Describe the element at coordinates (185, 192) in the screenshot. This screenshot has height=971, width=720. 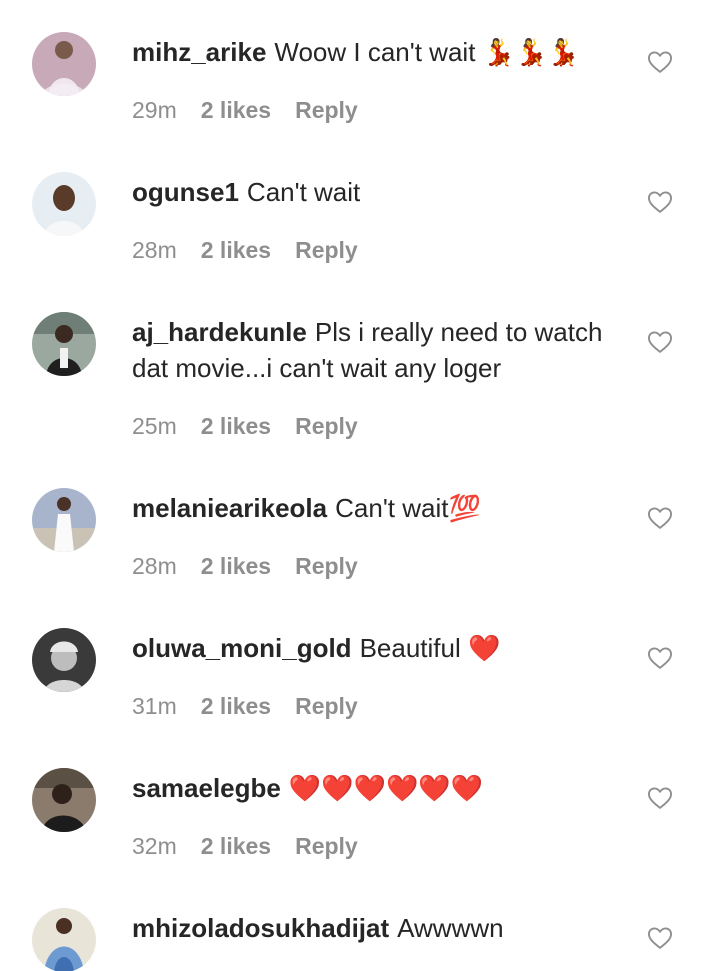
I see `comment-username: ogunse1` at that location.